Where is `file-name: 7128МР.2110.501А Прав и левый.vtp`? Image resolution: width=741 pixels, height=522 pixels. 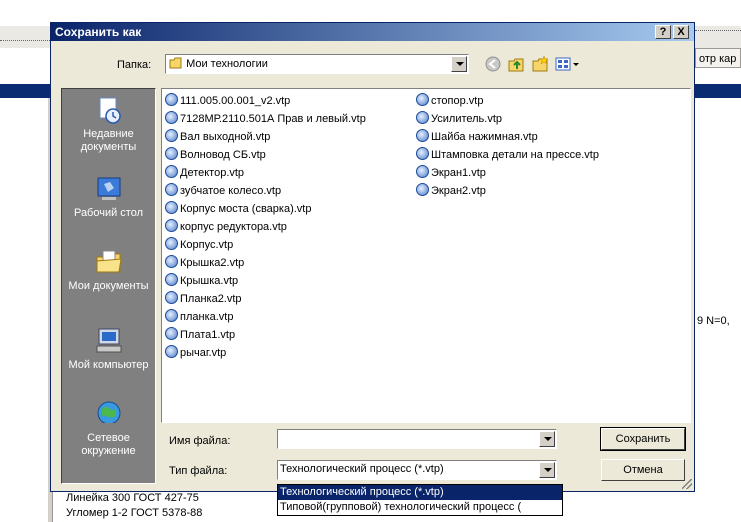
file-name: 7128МР.2110.501А Прав и левый.vtp is located at coordinates (273, 119).